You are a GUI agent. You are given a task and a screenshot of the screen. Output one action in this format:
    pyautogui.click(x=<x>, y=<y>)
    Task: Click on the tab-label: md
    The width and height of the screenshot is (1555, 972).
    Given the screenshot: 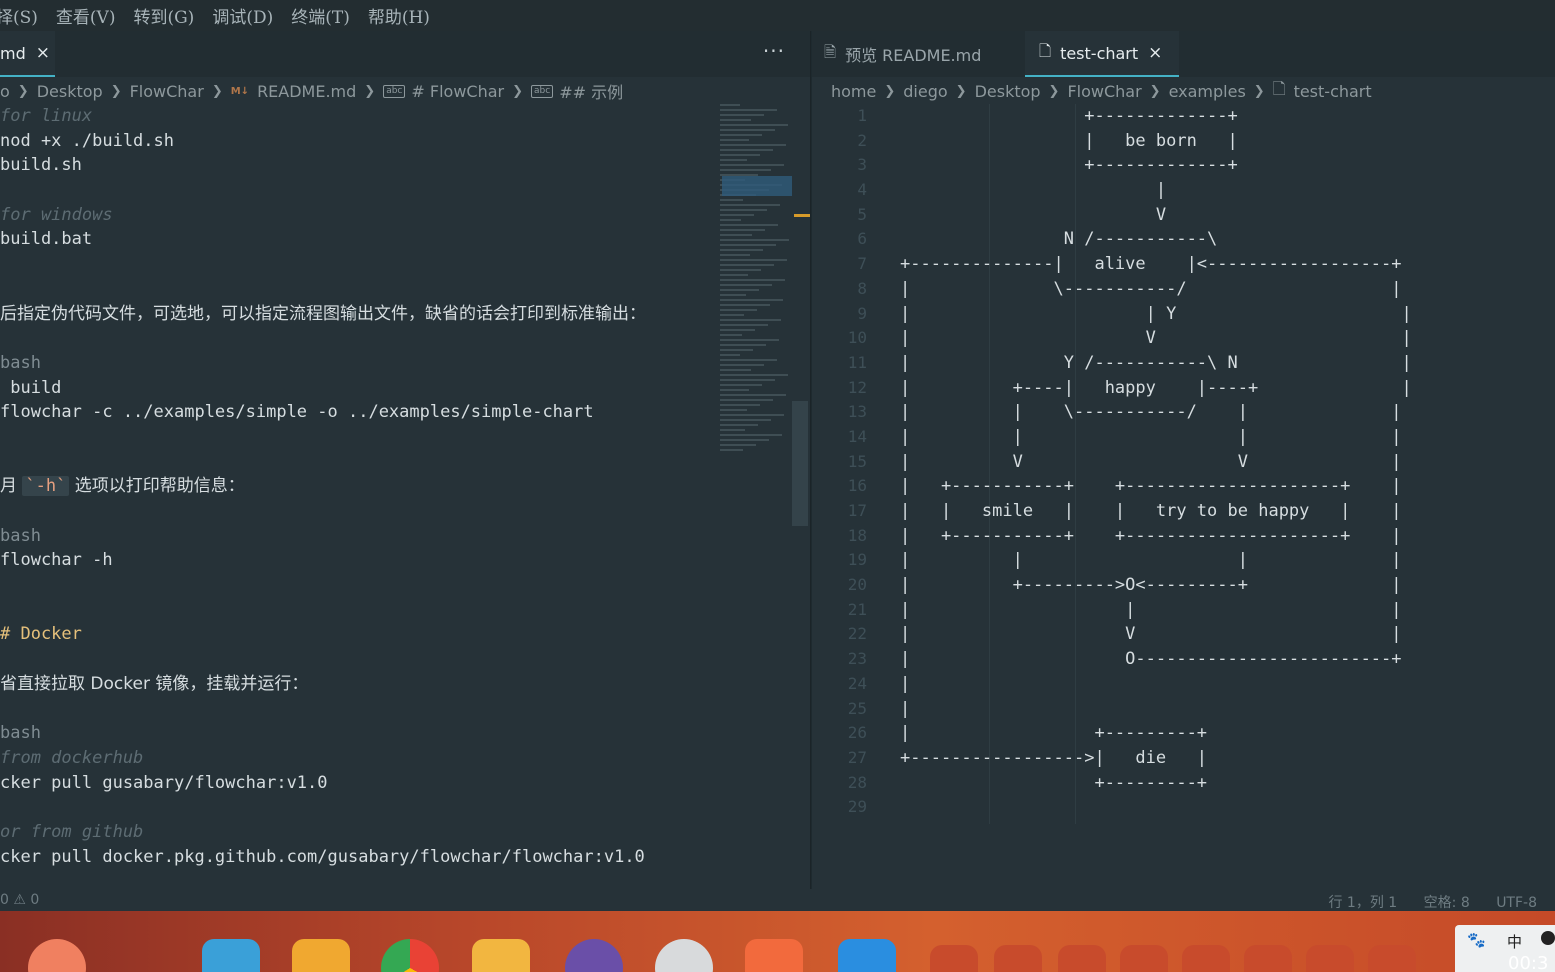 What is the action you would take?
    pyautogui.click(x=13, y=53)
    